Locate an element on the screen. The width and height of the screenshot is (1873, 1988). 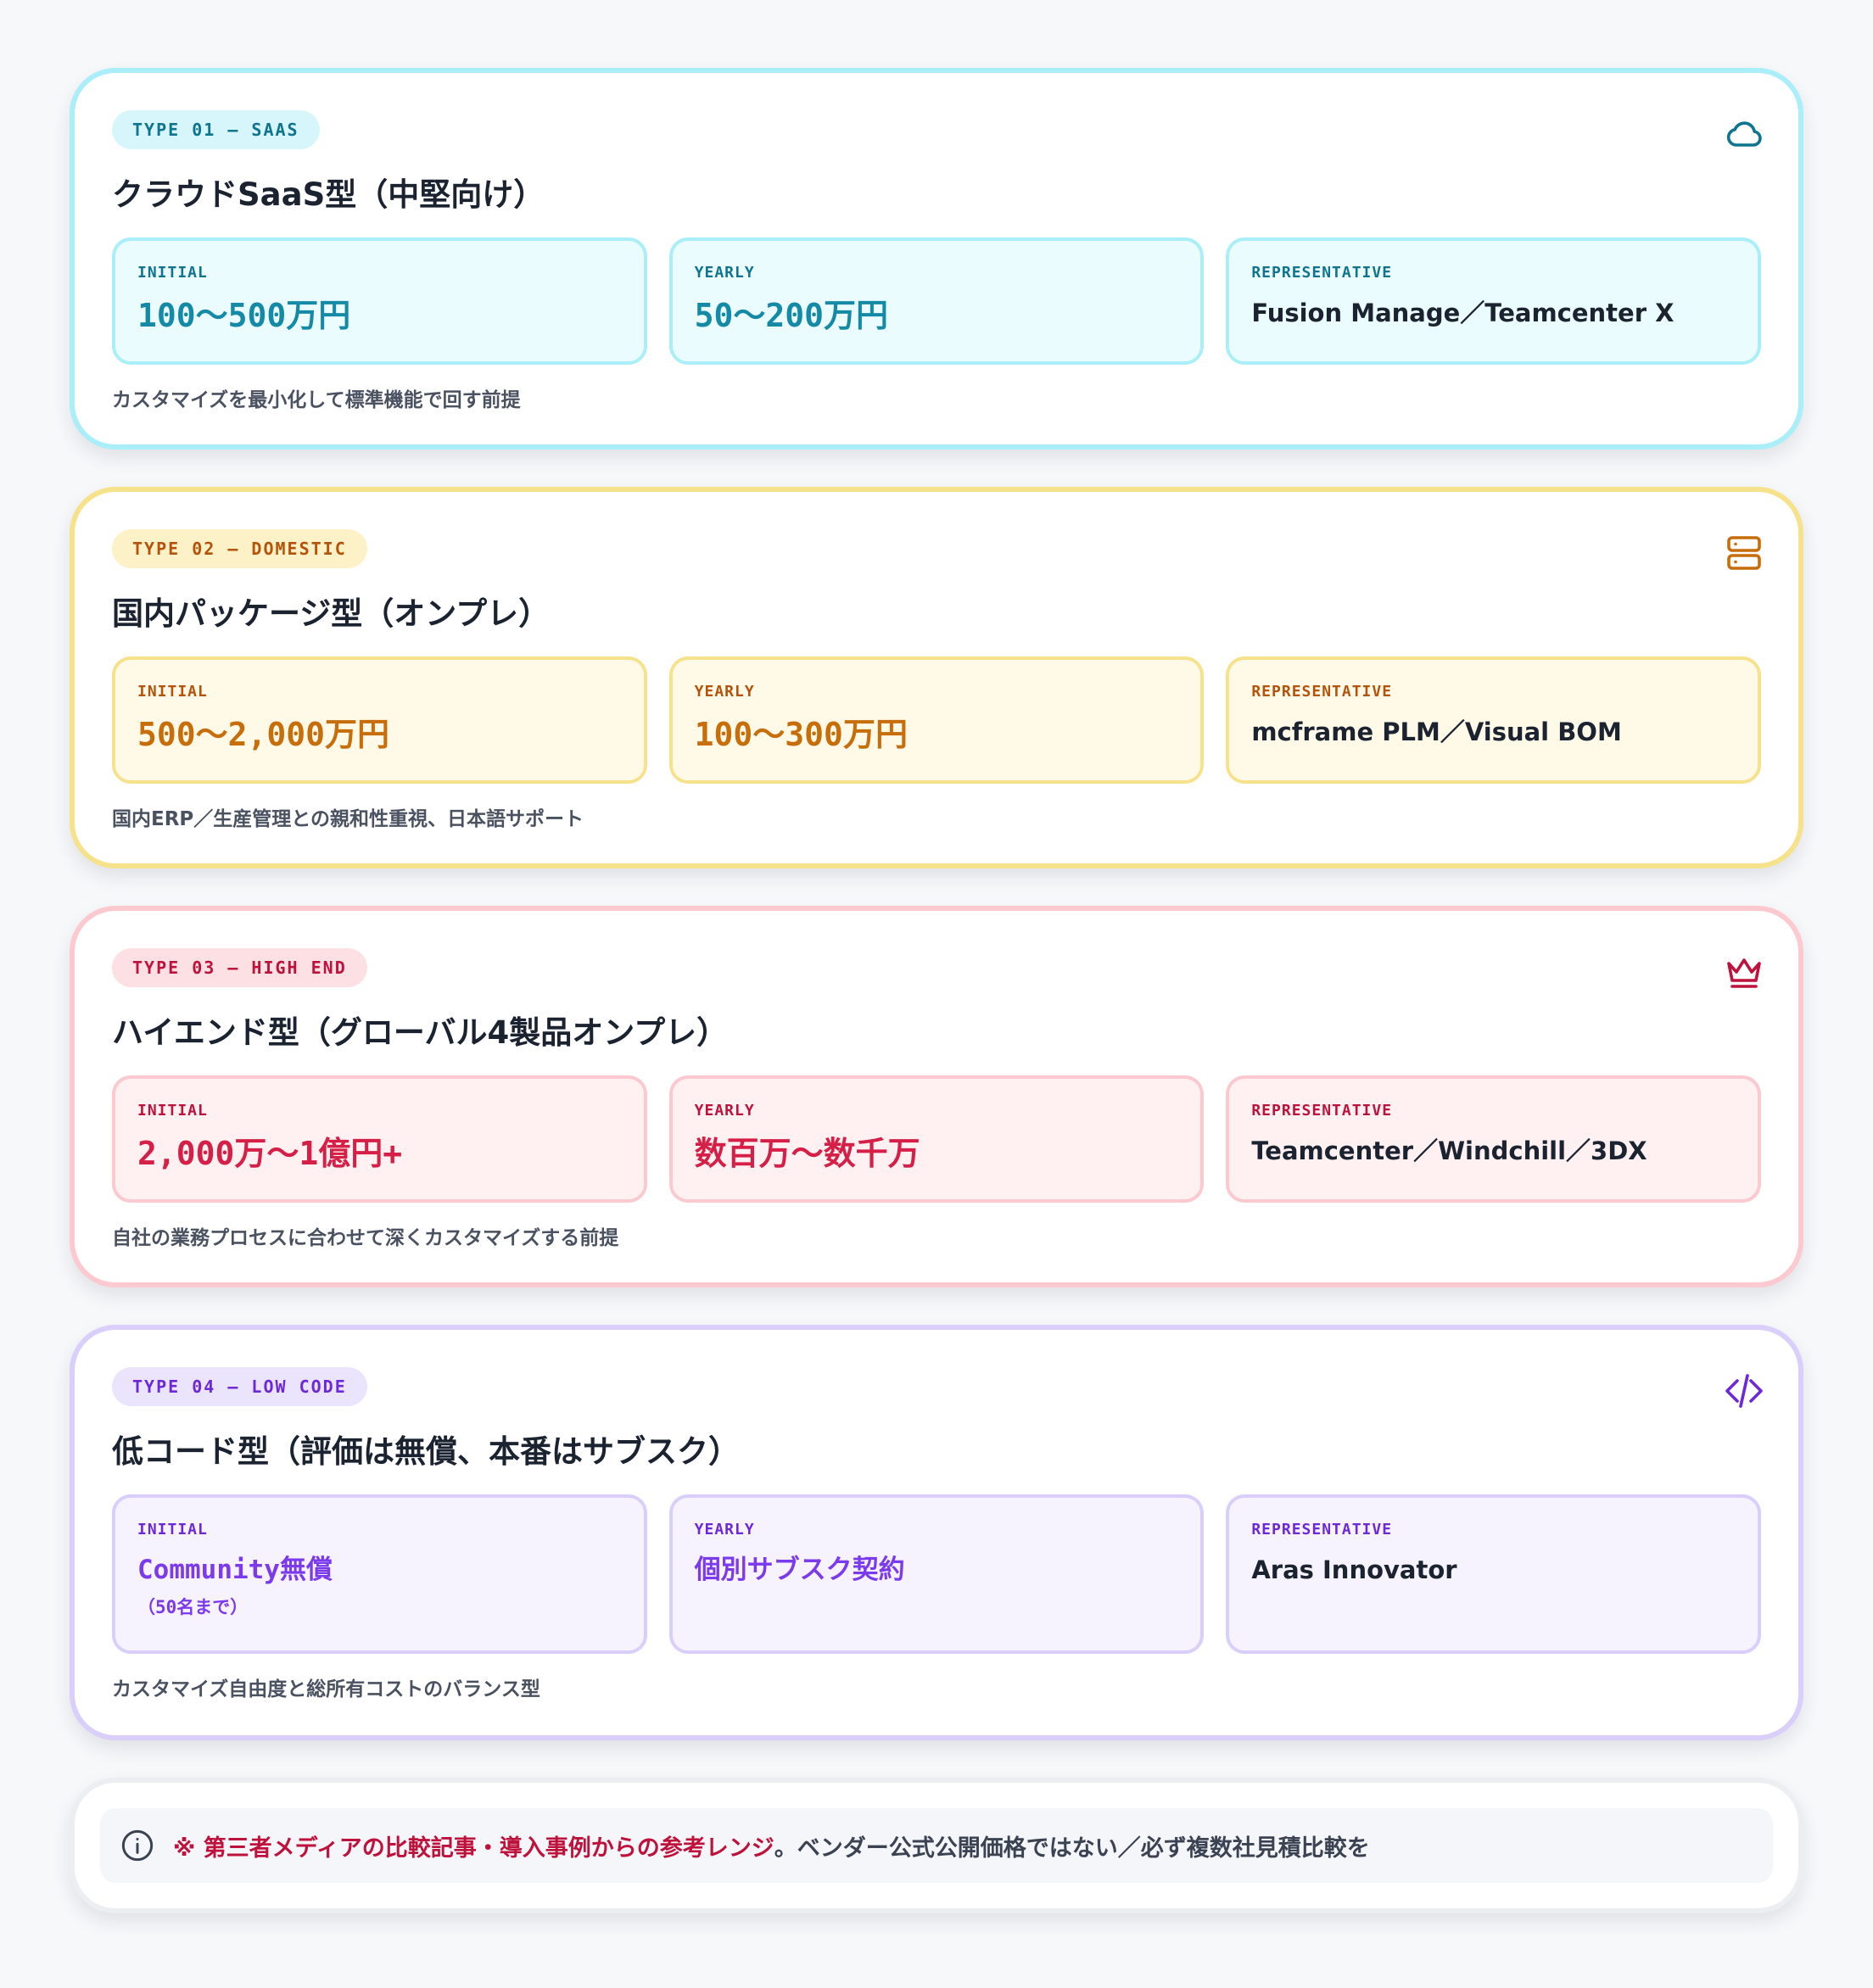
yearly-box: YEARLY 個別サブスク契約 is located at coordinates (936, 1574).